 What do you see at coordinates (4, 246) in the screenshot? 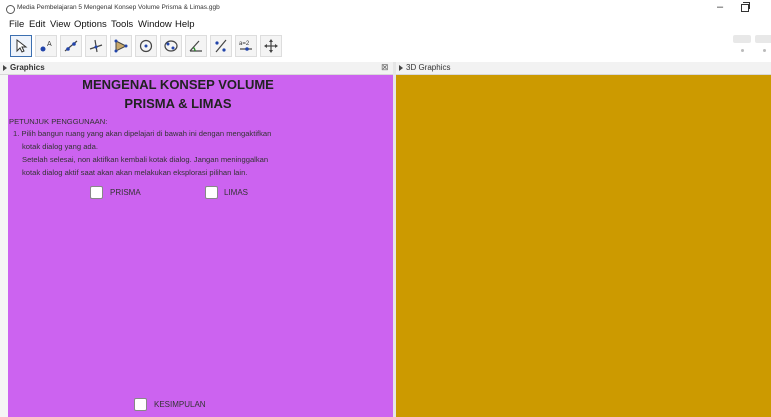
I see `left-margin-strip` at bounding box center [4, 246].